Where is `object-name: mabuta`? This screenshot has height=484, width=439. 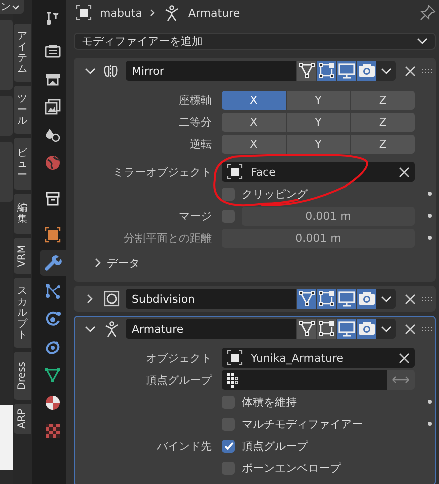
object-name: mabuta is located at coordinates (121, 13).